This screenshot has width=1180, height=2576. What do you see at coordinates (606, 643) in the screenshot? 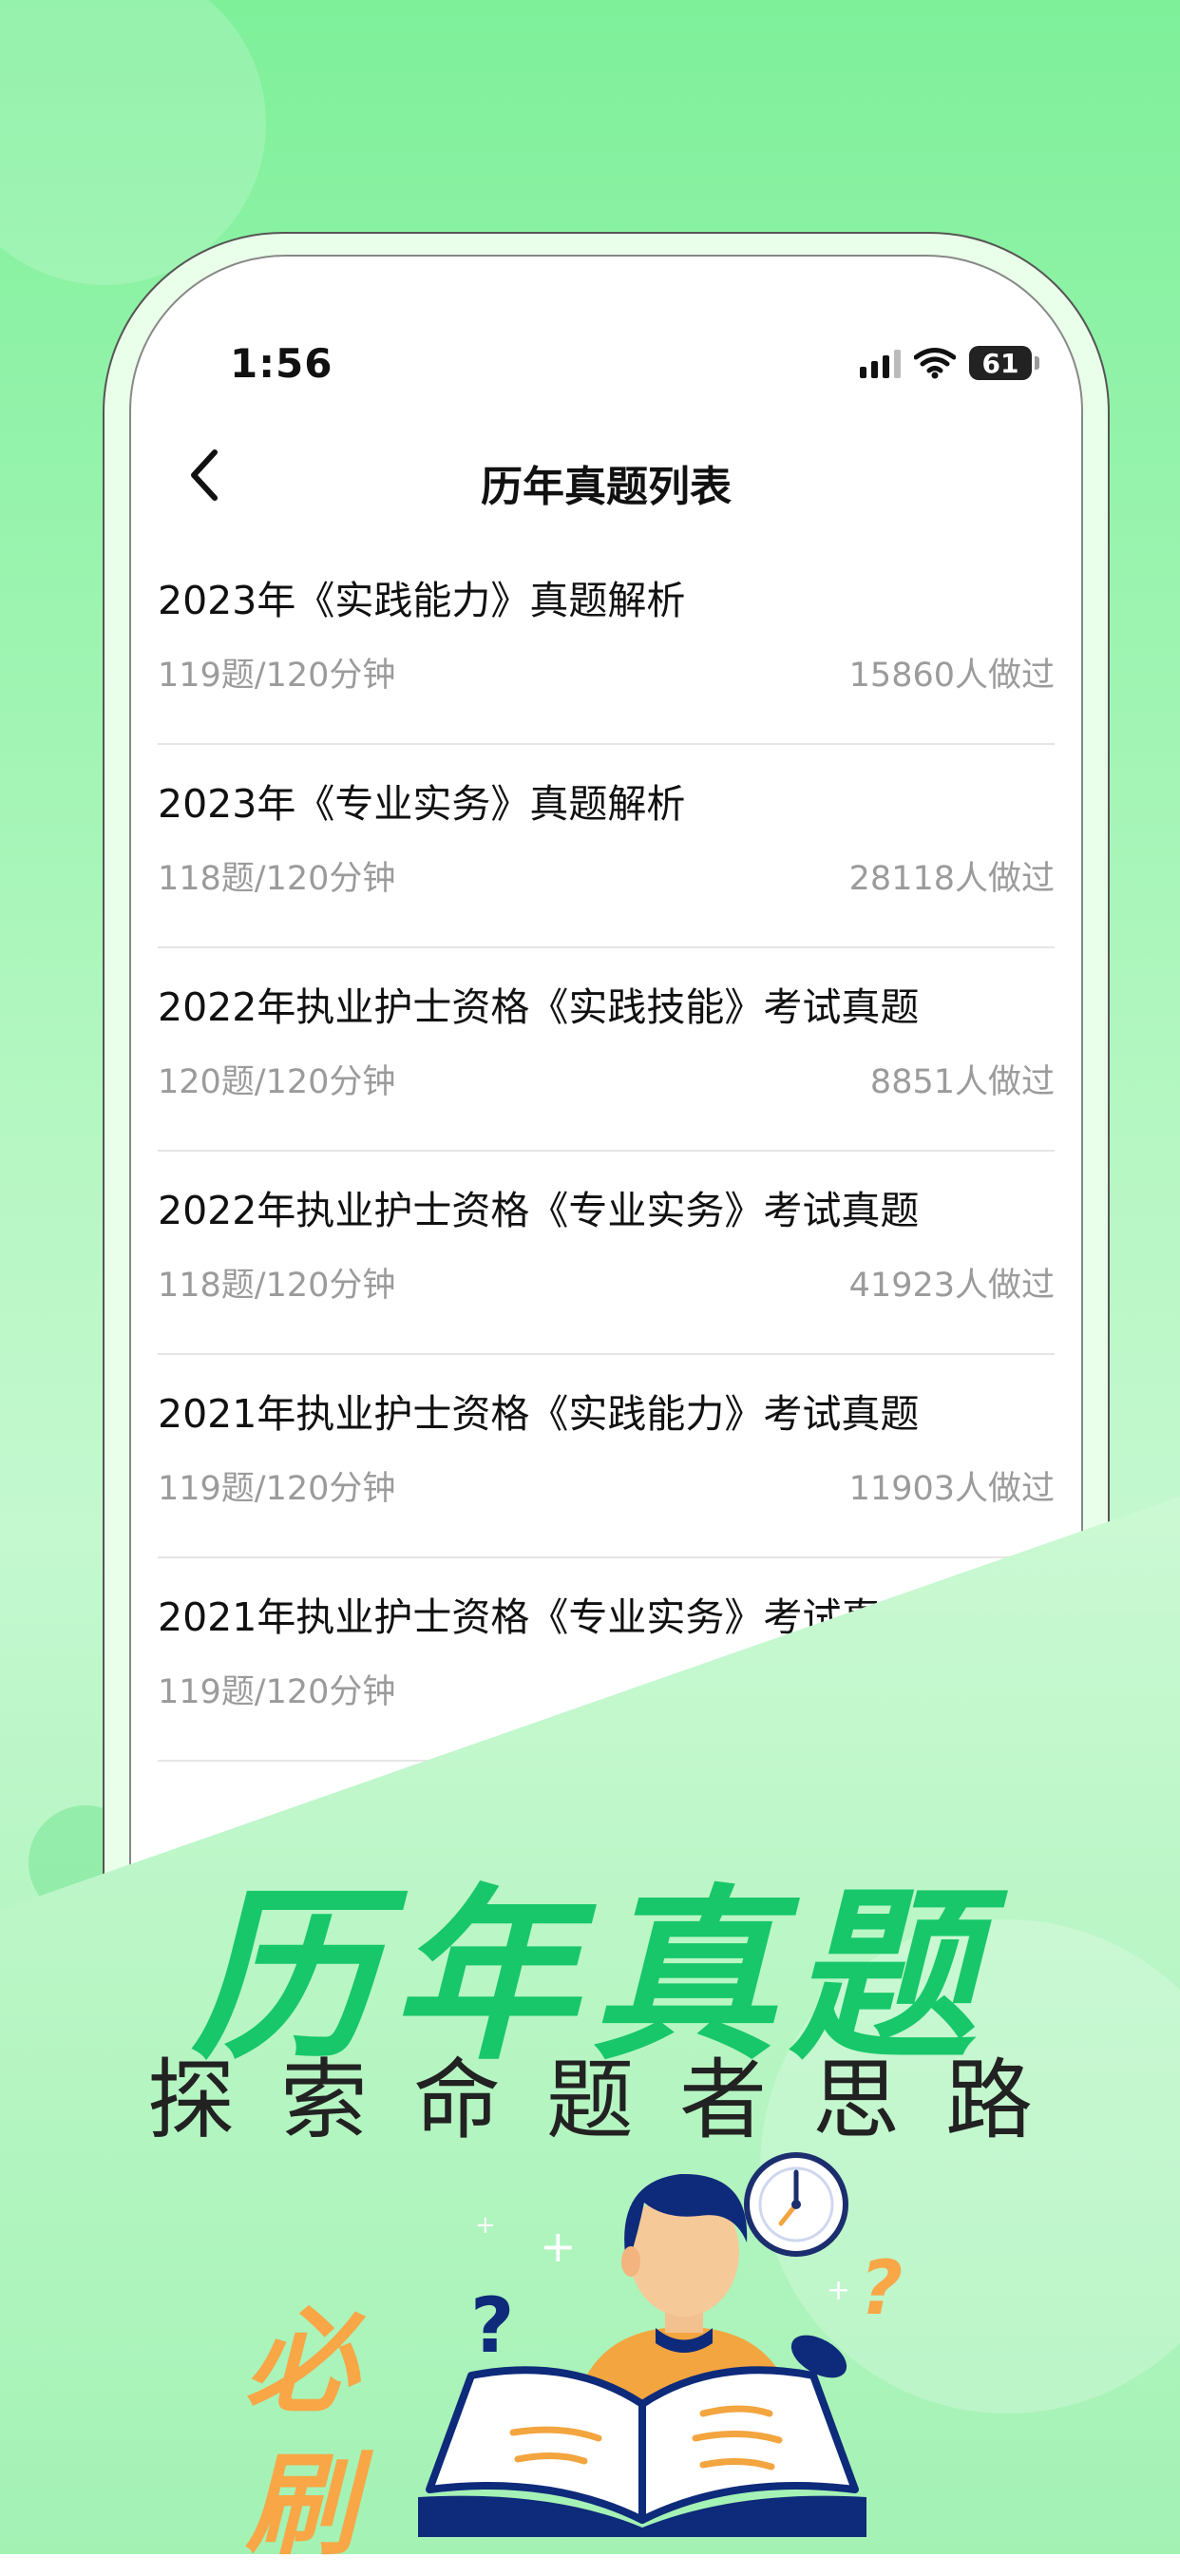
I see `list-item: 2023年《实践能力》真题解析 119题/120分钟 15860人做过` at bounding box center [606, 643].